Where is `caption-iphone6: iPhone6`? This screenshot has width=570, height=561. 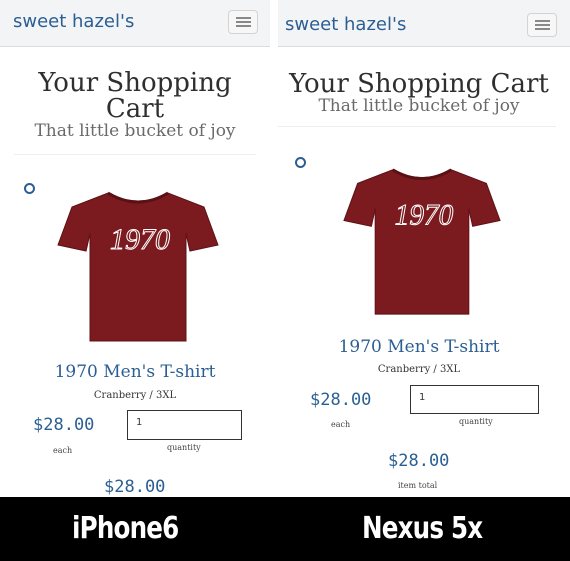
caption-iphone6: iPhone6 is located at coordinates (125, 528).